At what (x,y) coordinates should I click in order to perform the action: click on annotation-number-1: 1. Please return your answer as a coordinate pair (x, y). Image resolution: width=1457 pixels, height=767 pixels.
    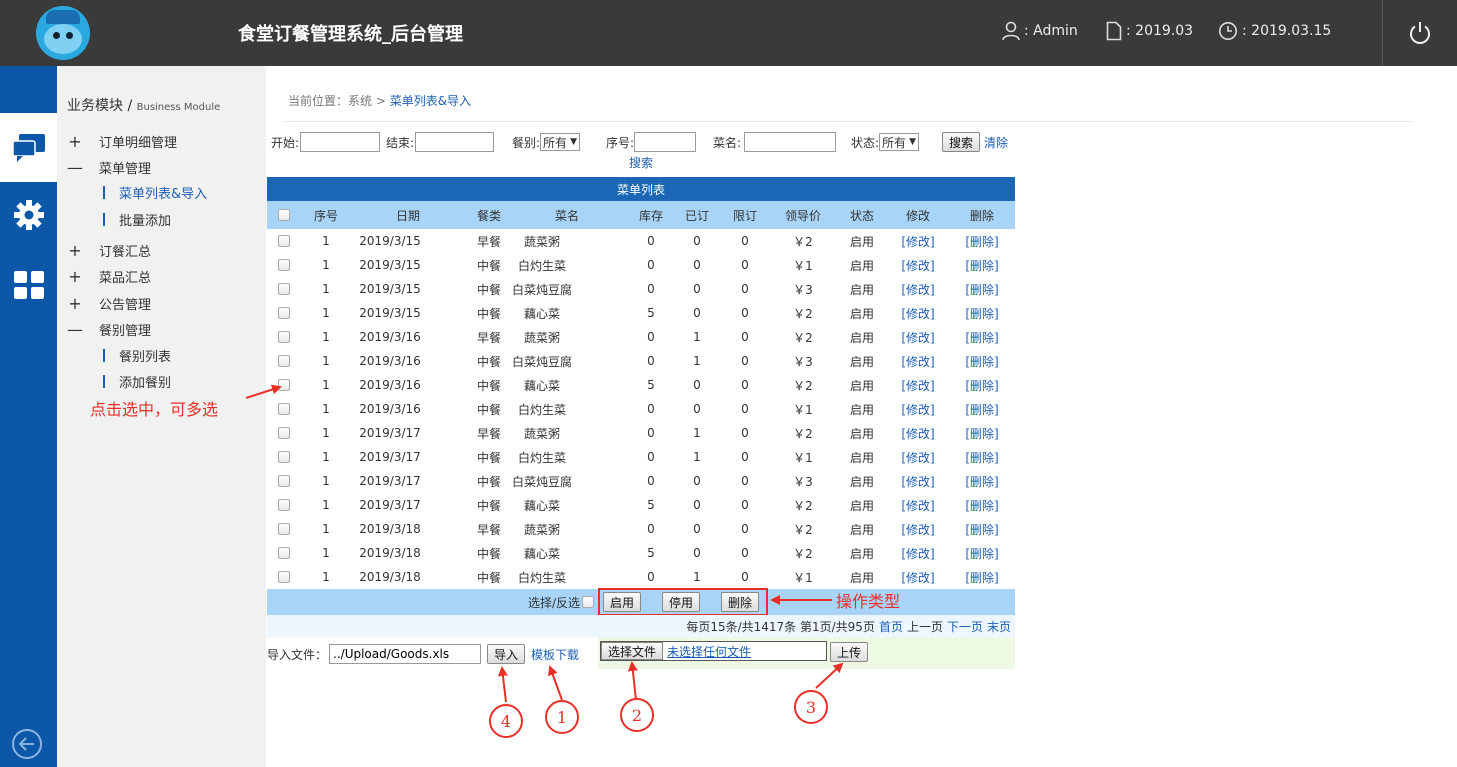
    Looking at the image, I should click on (562, 717).